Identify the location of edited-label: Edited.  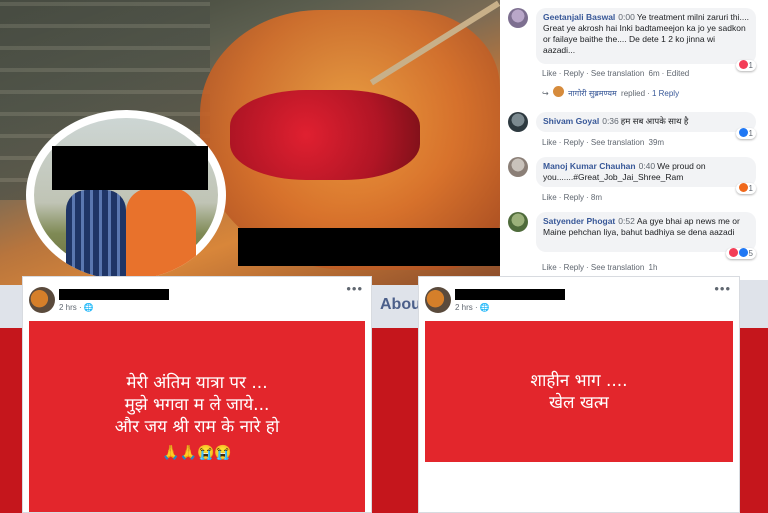
(678, 73).